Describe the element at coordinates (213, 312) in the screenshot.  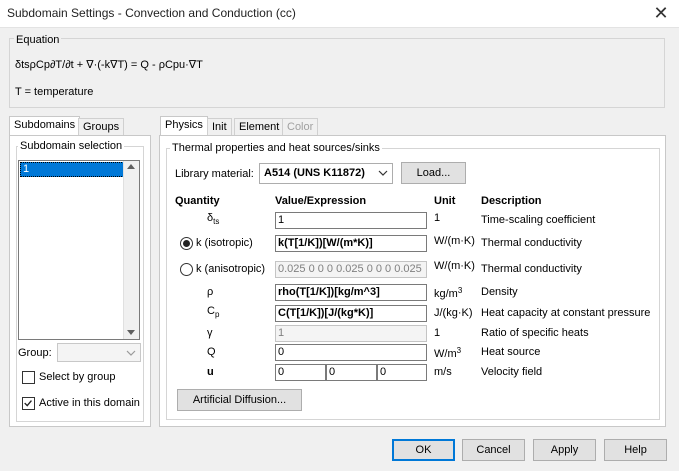
I see `quantity-cp: Cp` at that location.